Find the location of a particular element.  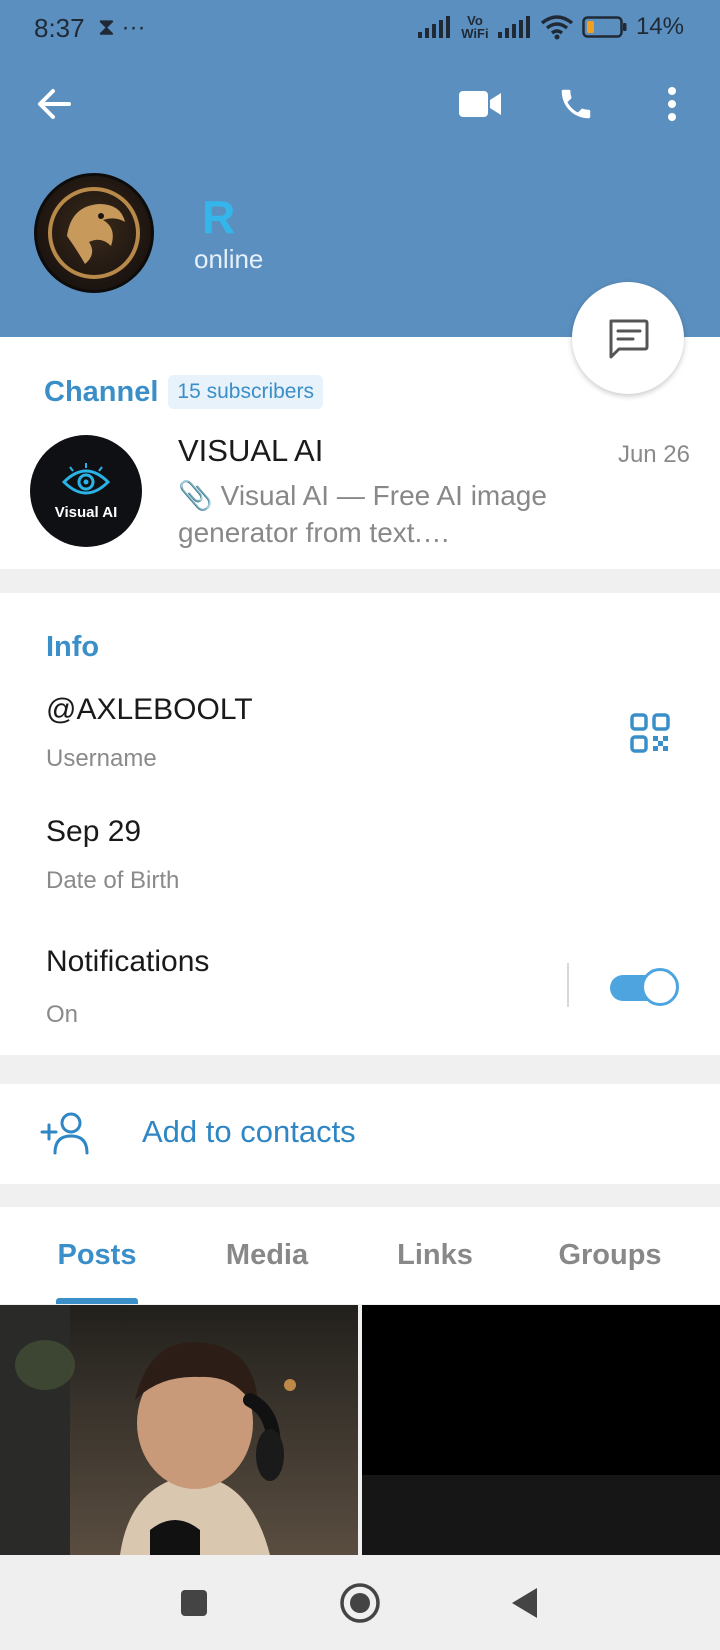

channel-date: Jun 26 is located at coordinates (653, 454).